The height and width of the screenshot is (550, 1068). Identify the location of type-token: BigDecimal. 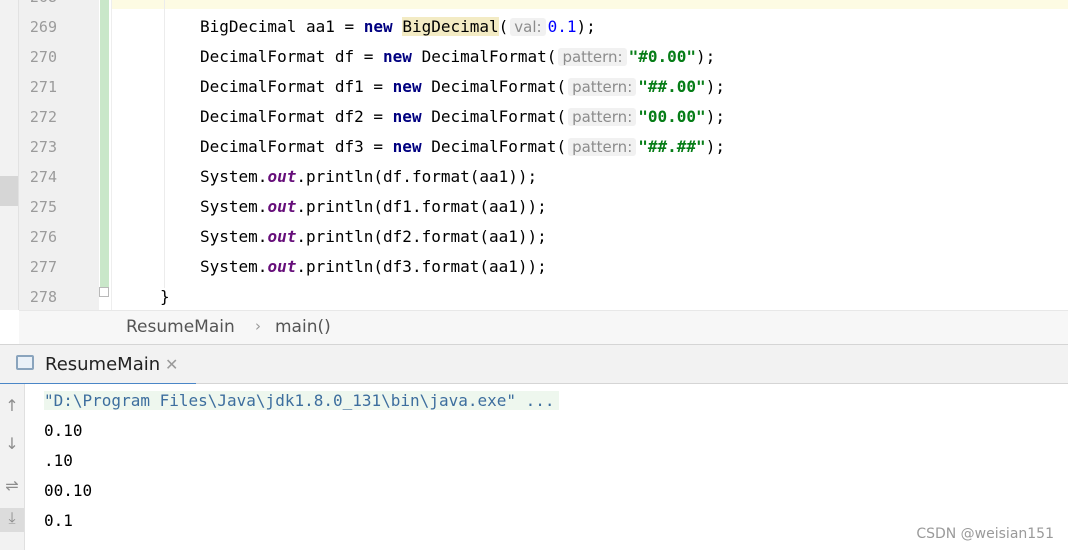
(248, 26).